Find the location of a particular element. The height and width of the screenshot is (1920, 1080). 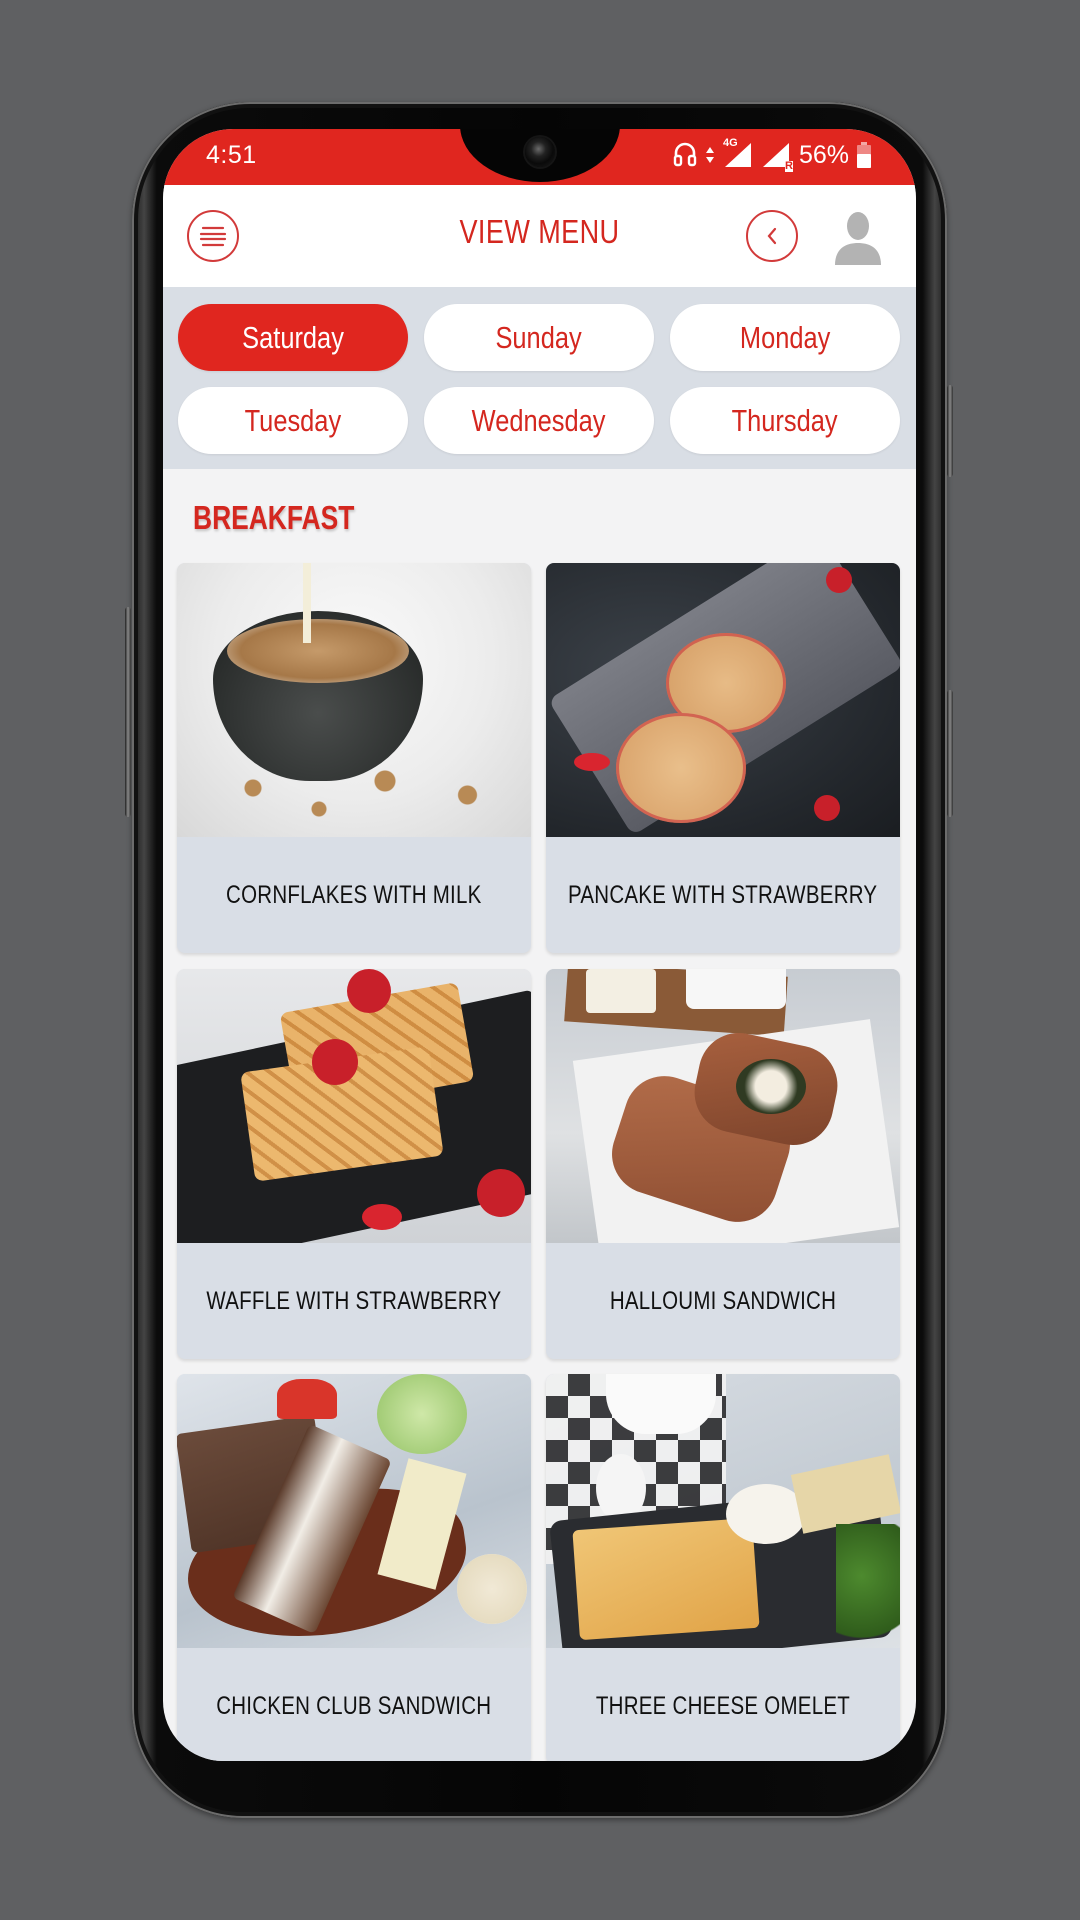

menu-item-card: PANCAKE WITH STRAWBERRY is located at coordinates (723, 758).